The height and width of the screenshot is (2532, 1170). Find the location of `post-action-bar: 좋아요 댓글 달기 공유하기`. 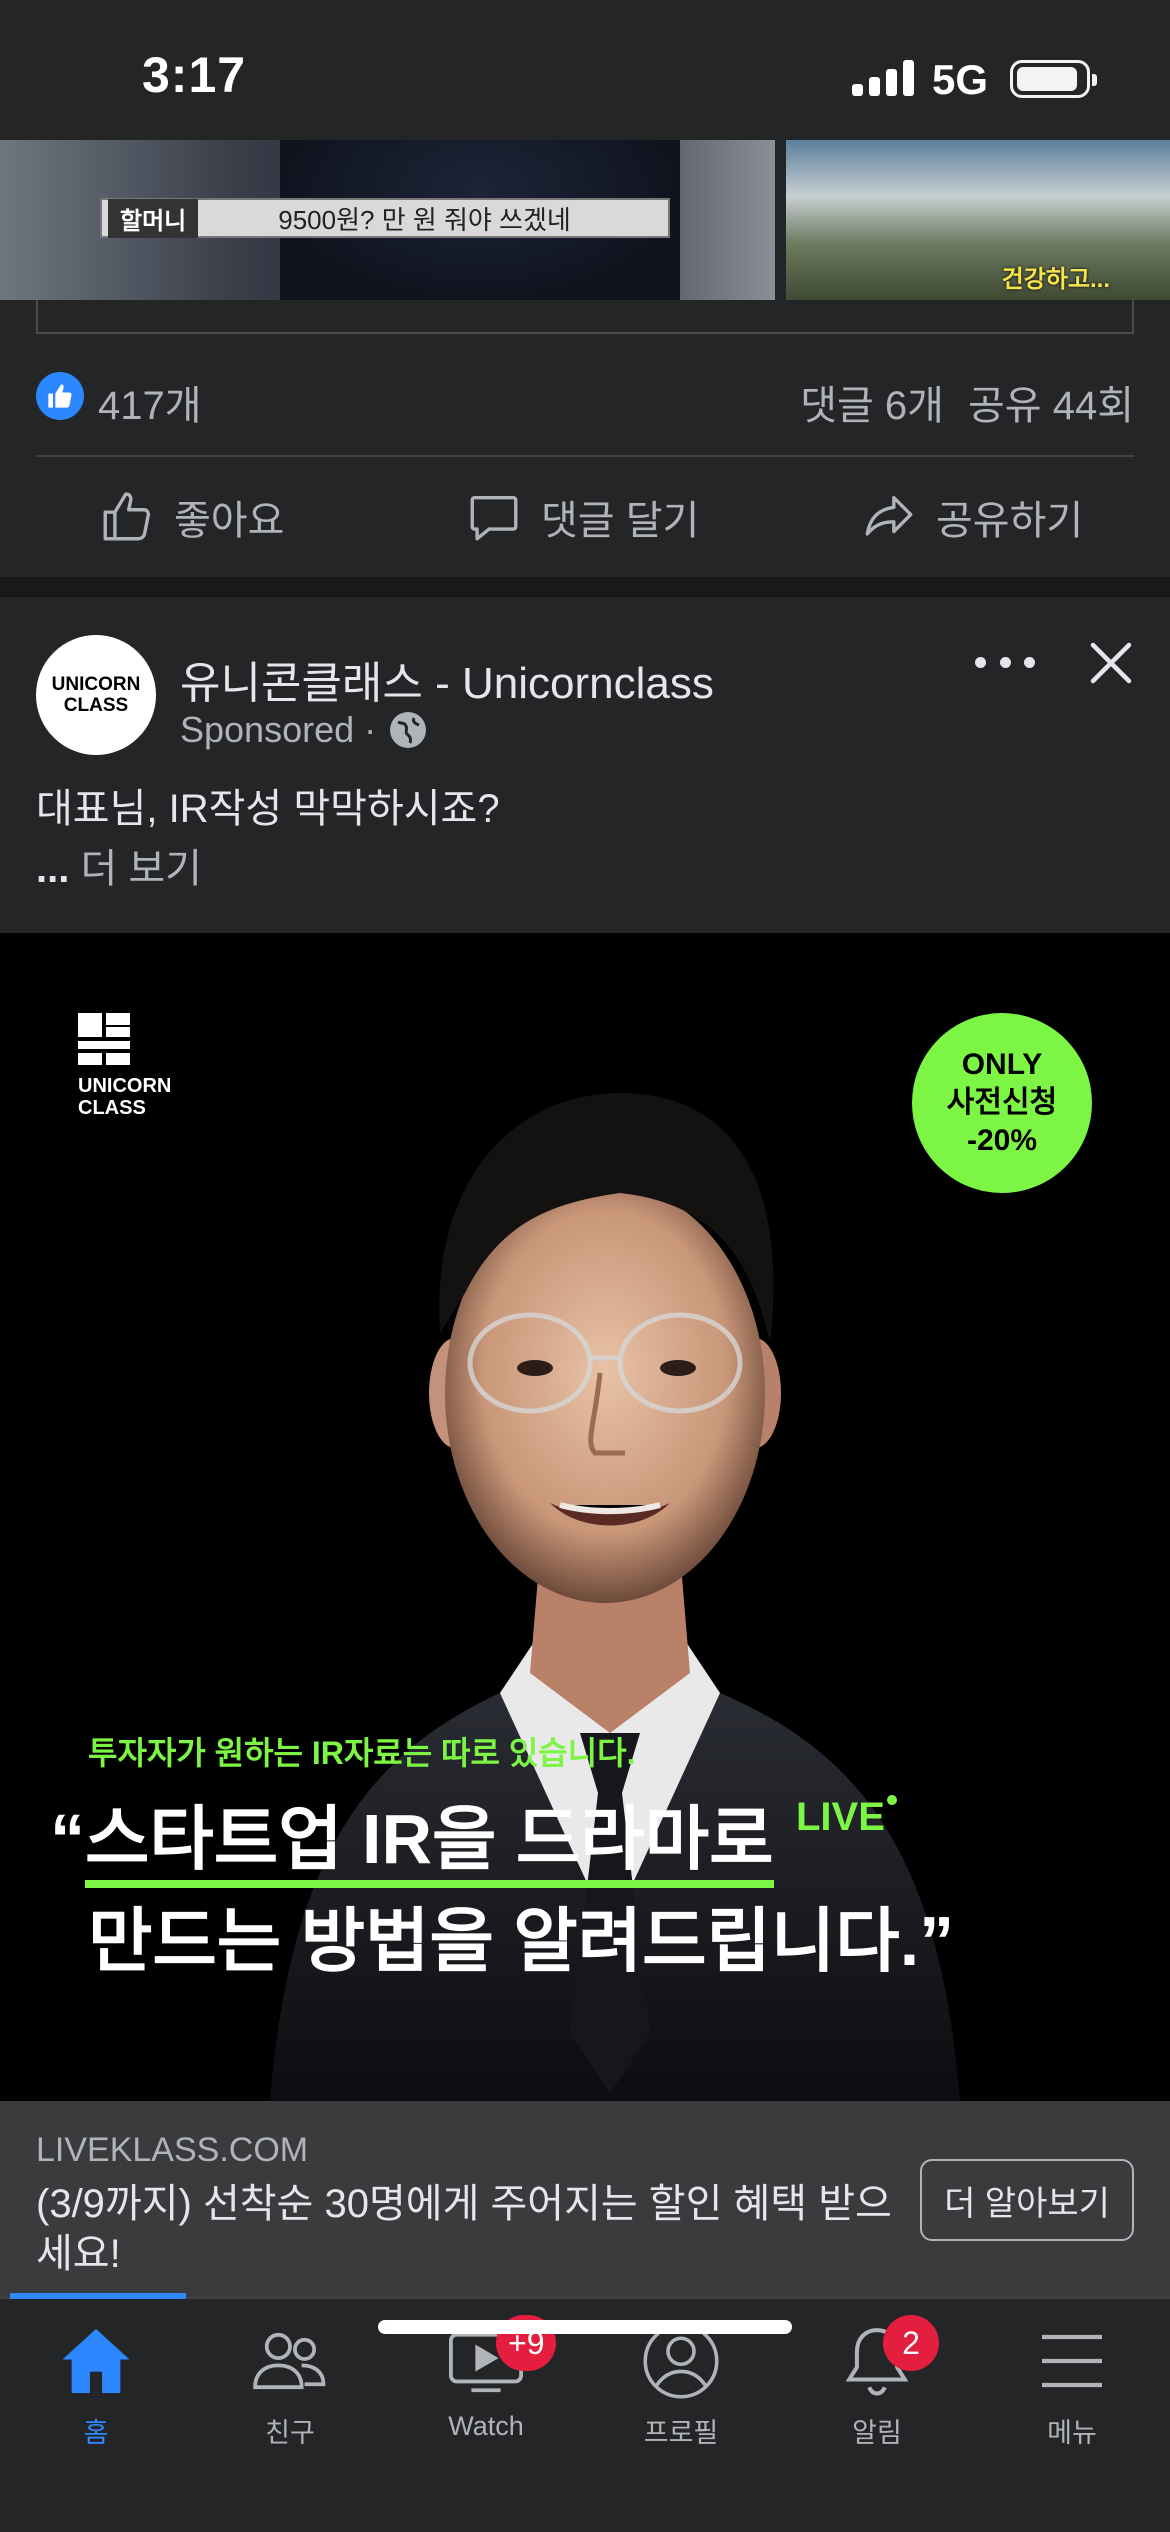

post-action-bar: 좋아요 댓글 달기 공유하기 is located at coordinates (585, 517).